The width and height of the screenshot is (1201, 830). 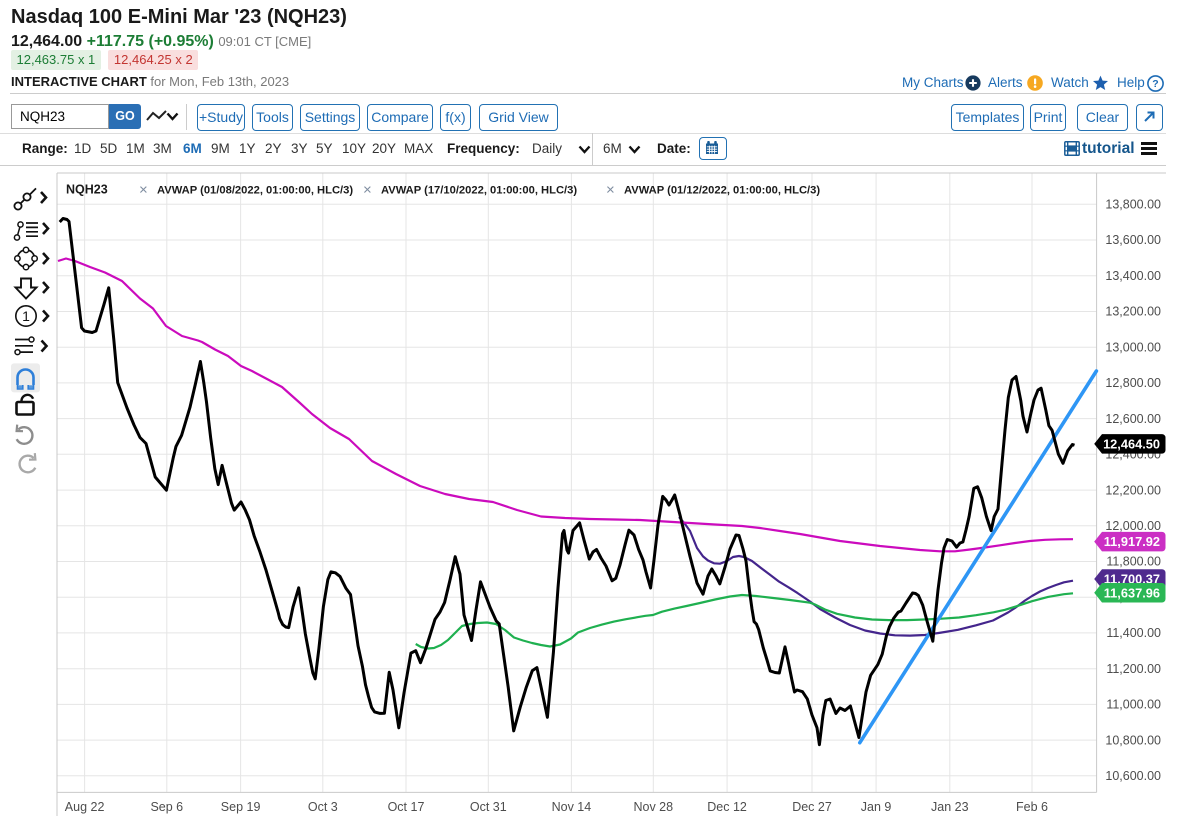 What do you see at coordinates (1131, 444) in the screenshot?
I see `svg-text: 12,464.50` at bounding box center [1131, 444].